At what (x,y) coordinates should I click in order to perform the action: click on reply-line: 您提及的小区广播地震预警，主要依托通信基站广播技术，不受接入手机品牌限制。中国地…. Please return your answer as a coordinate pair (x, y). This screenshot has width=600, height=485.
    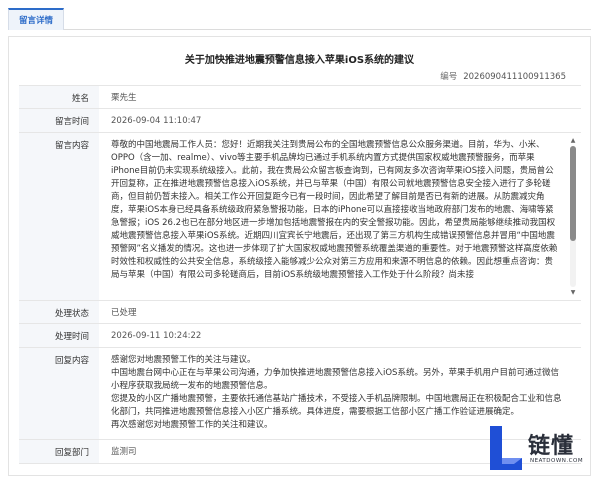
    Looking at the image, I should click on (336, 405).